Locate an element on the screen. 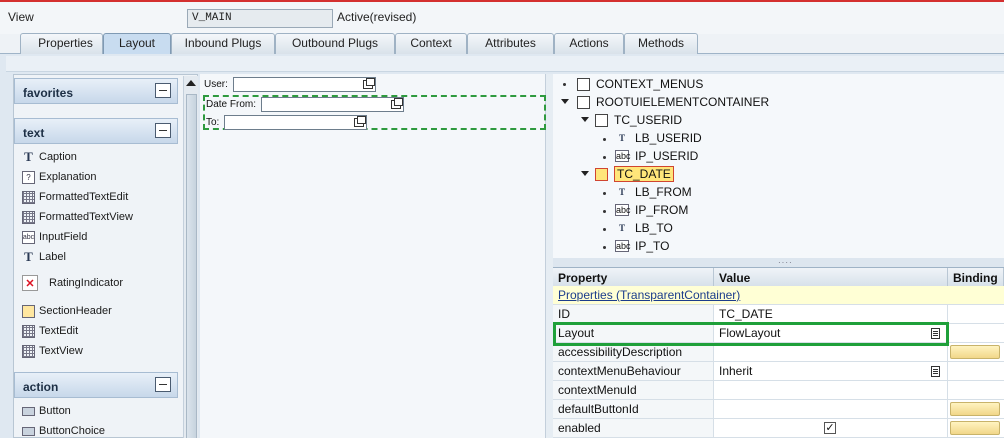 This screenshot has height=438, width=1004. column-header-property: Property is located at coordinates (633, 277).